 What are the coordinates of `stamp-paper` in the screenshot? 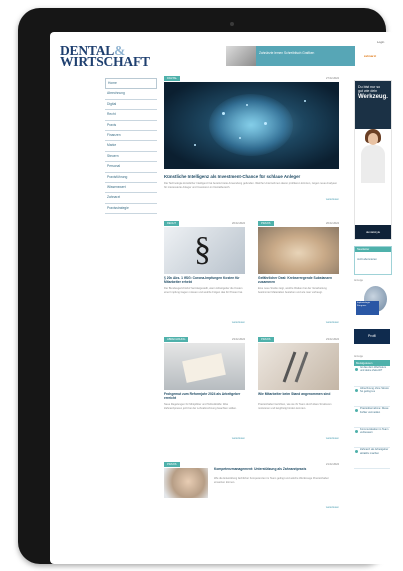 It's located at (204, 368).